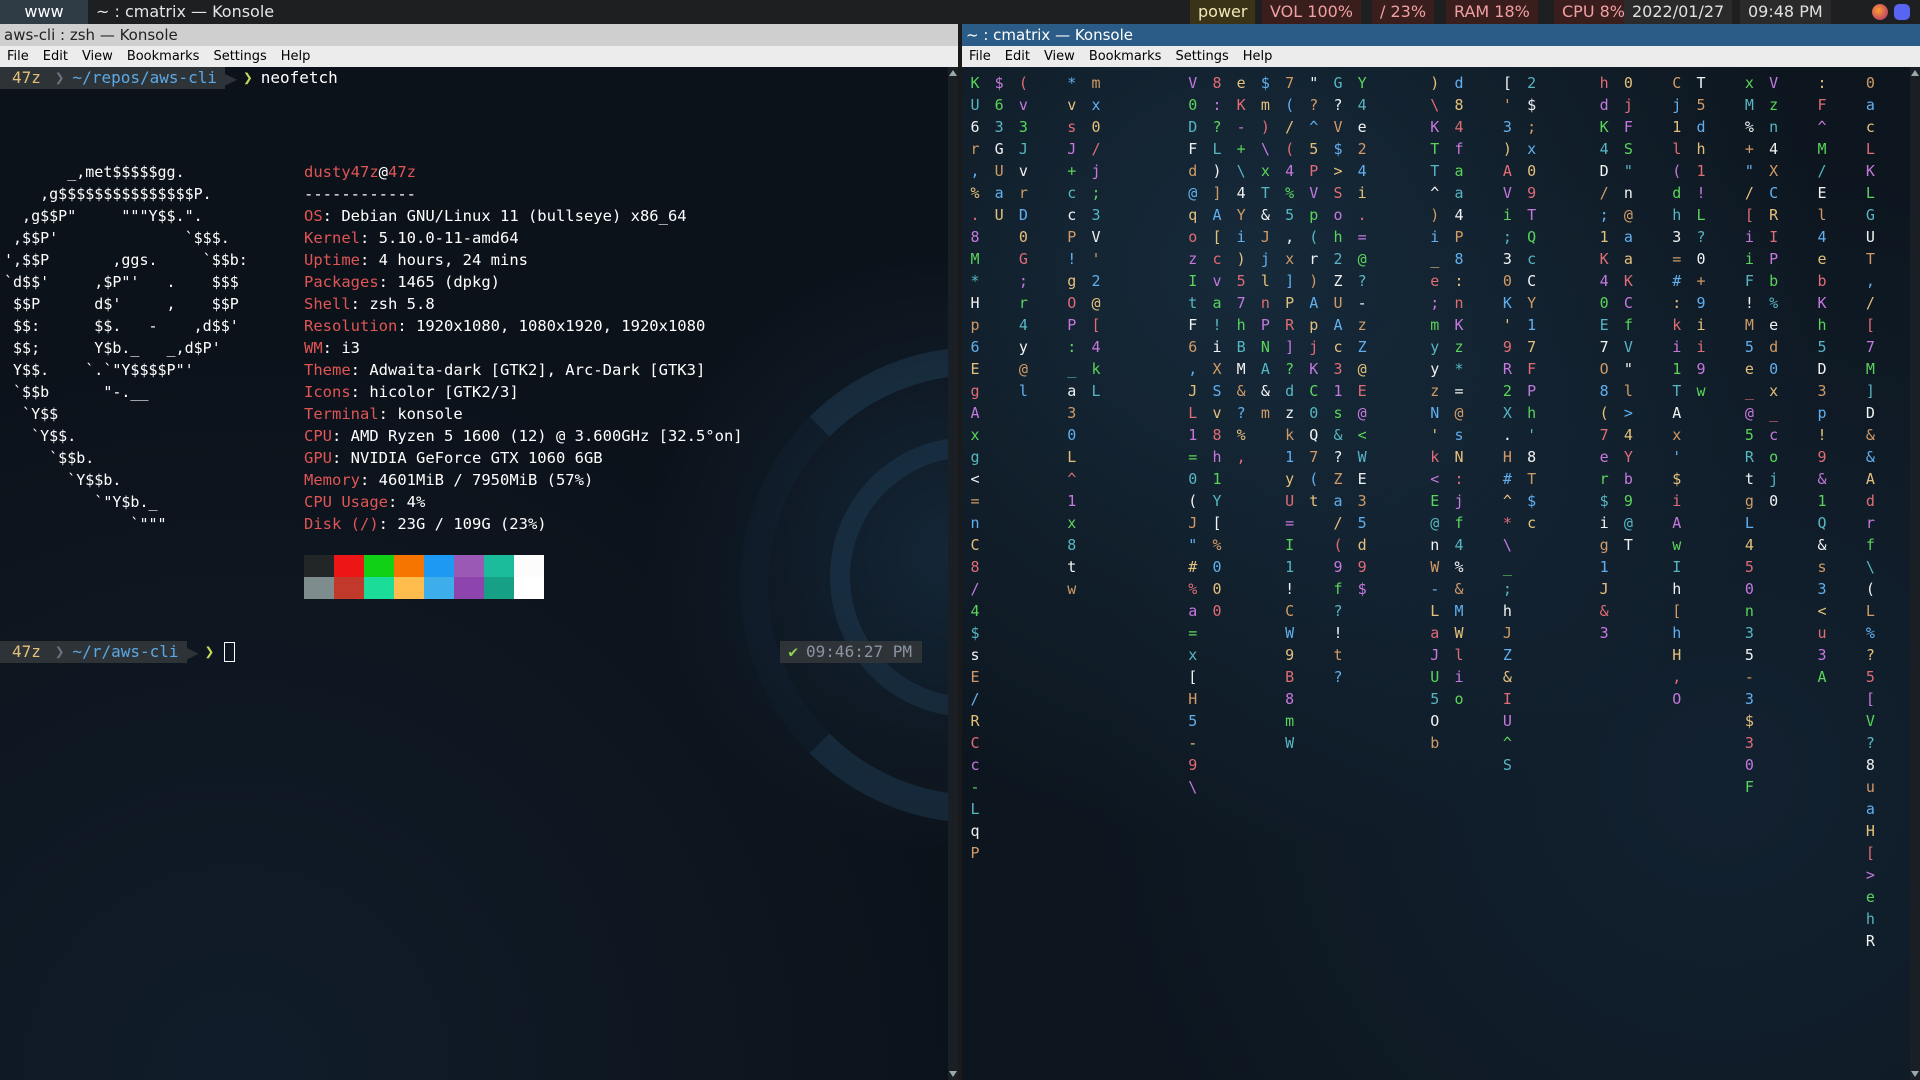 The width and height of the screenshot is (1920, 1080). I want to click on matrix-char: -, so click(1435, 589).